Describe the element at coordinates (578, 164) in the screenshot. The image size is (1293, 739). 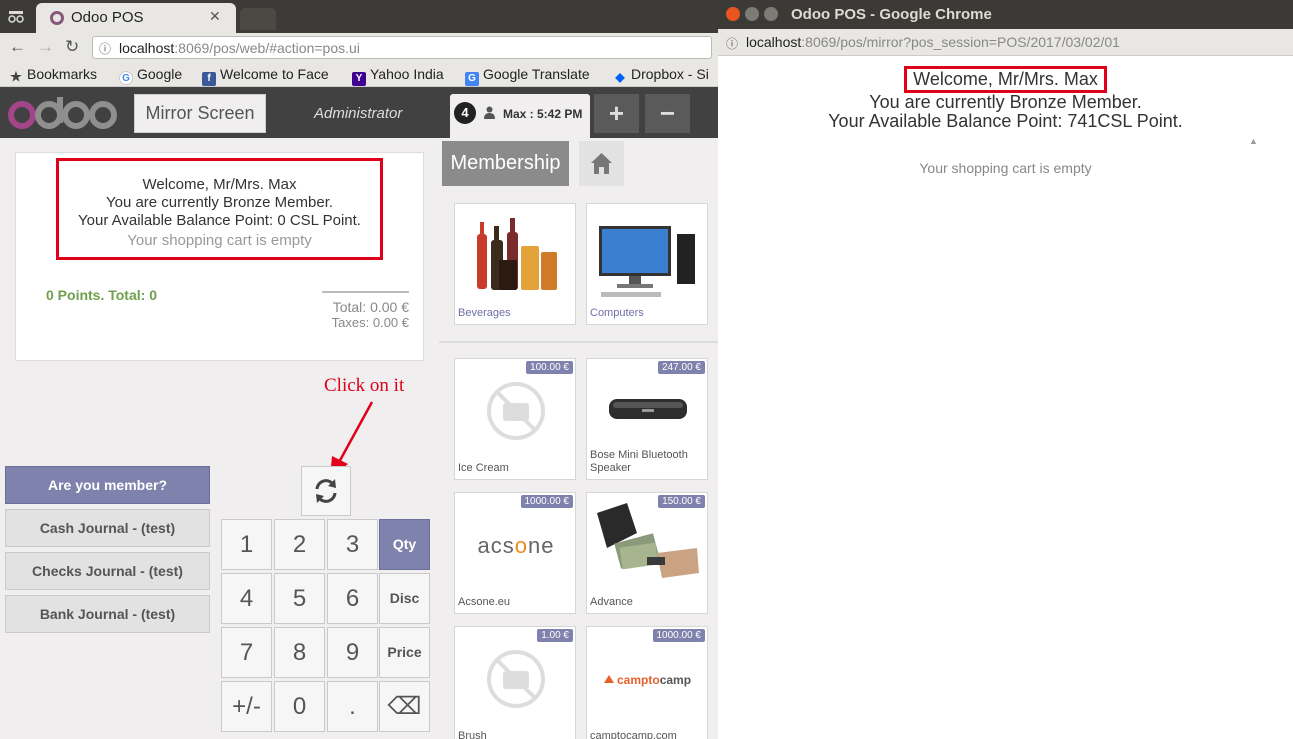
I see `category-breadcrumb-bar: Membership` at that location.